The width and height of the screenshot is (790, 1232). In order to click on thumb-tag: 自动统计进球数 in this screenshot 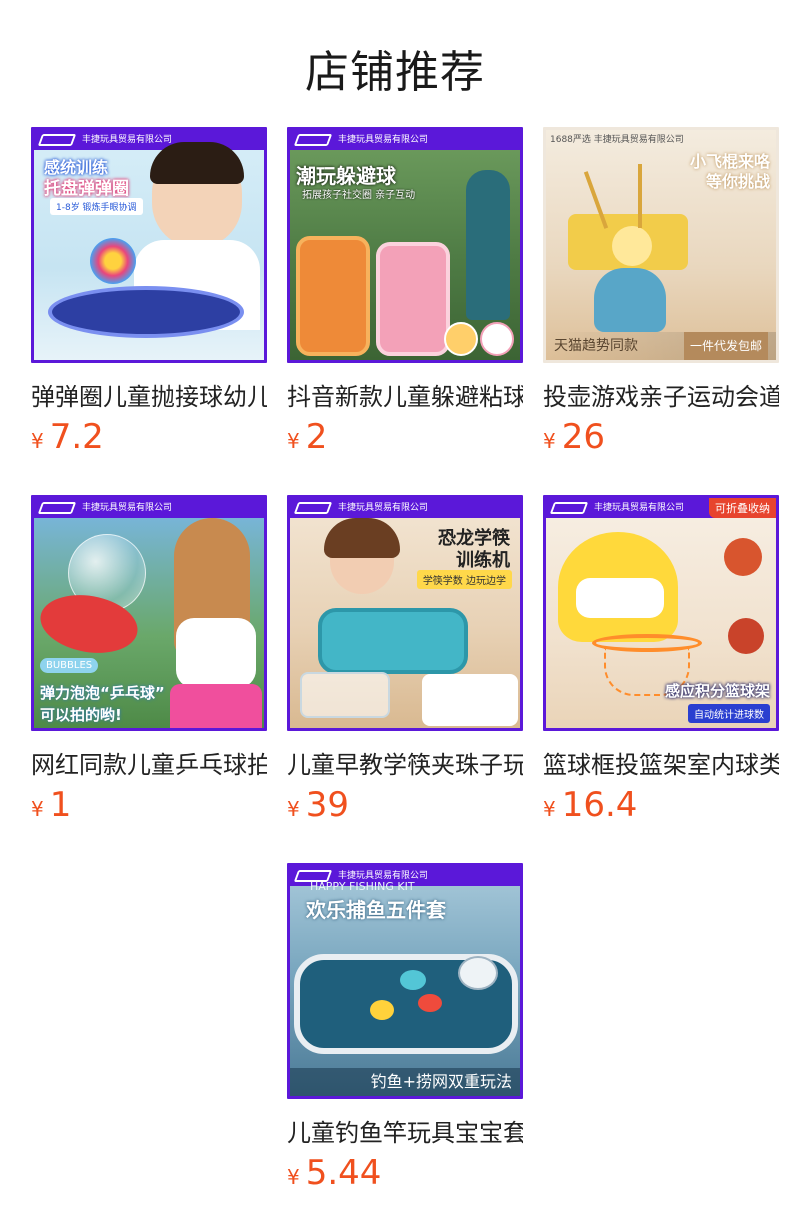, I will do `click(729, 713)`.